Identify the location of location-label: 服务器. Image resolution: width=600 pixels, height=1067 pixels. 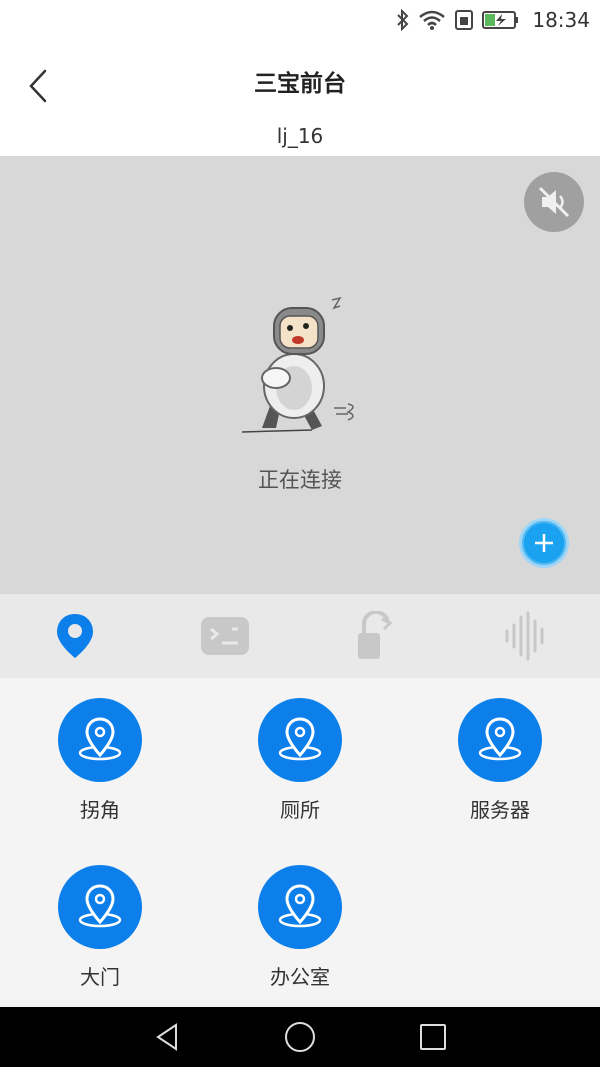
(500, 810).